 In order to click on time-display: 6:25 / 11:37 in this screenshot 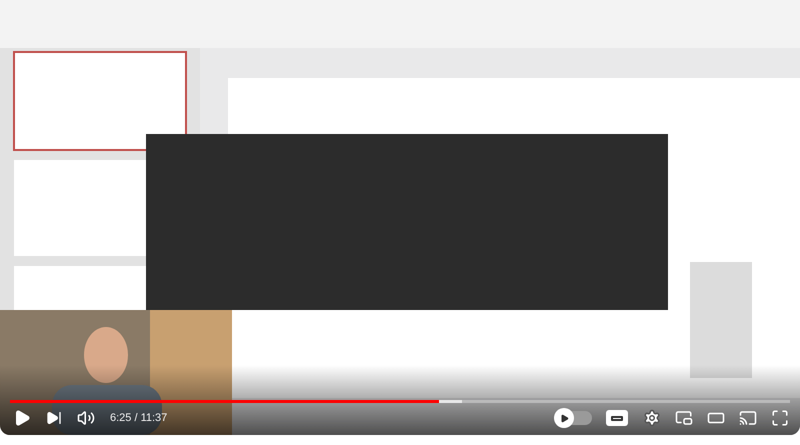, I will do `click(139, 418)`.